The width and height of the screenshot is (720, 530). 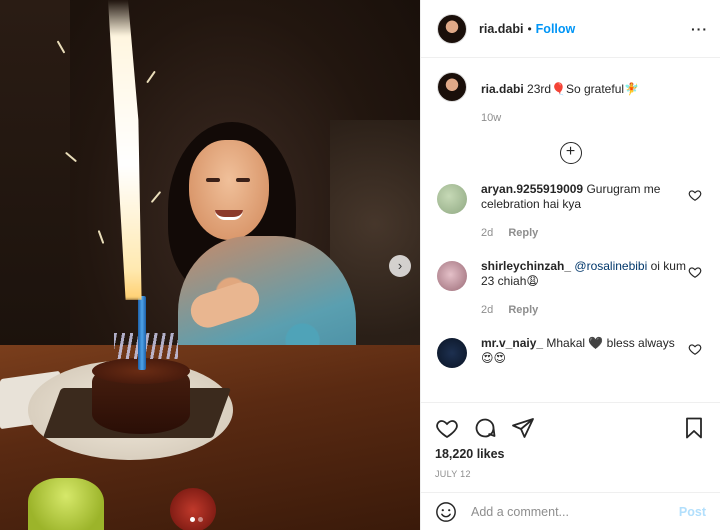 I want to click on commenter-username: shirleychinzah_, so click(x=526, y=266).